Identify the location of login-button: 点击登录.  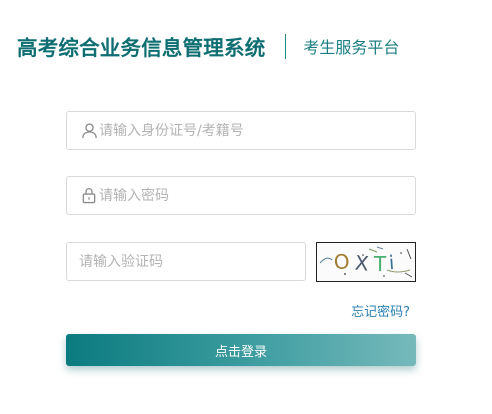
(241, 350).